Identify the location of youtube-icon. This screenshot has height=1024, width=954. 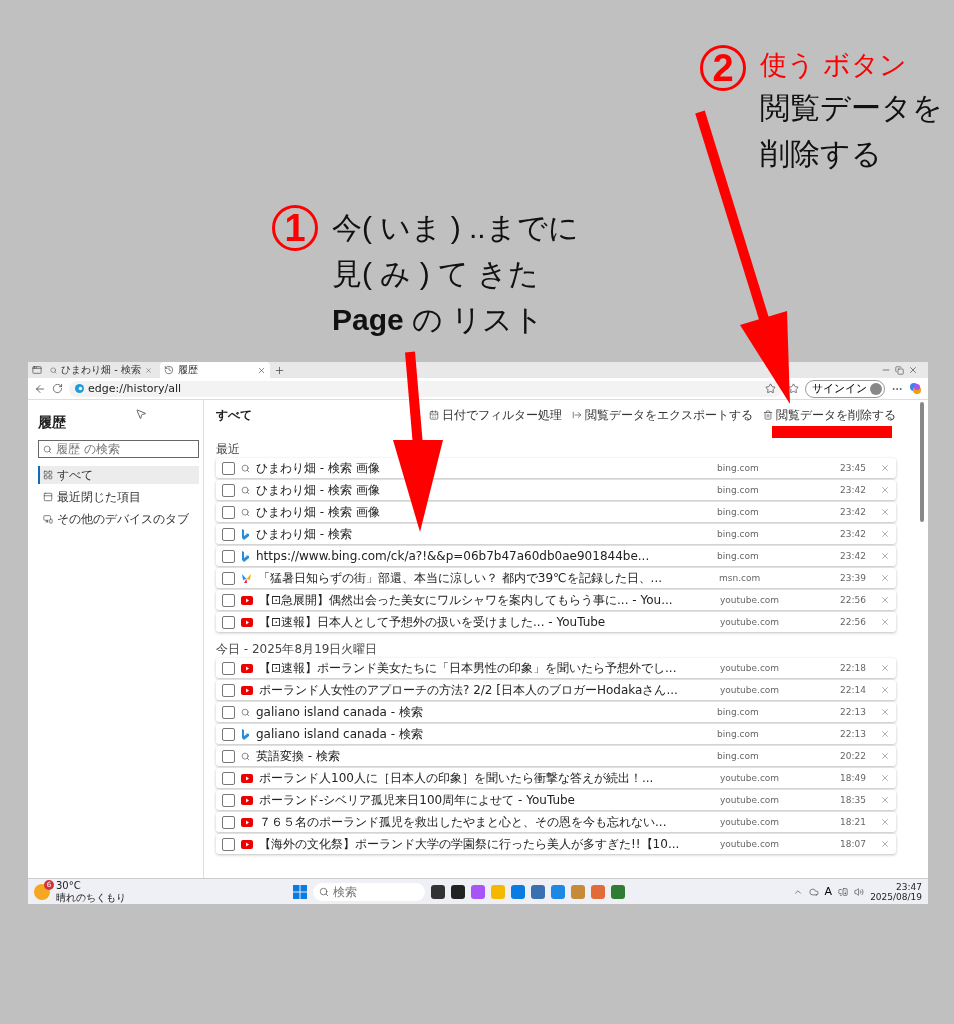
(247, 822).